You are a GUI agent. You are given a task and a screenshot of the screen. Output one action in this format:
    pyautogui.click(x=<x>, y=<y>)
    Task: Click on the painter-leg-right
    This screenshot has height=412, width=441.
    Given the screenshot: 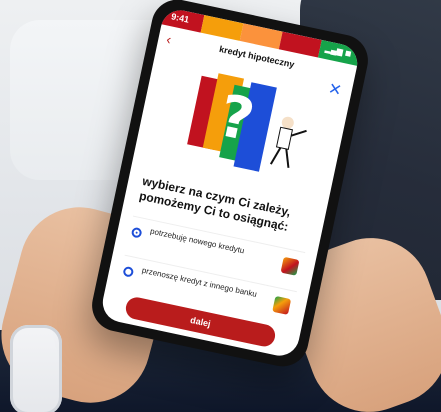 What is the action you would take?
    pyautogui.click(x=287, y=158)
    